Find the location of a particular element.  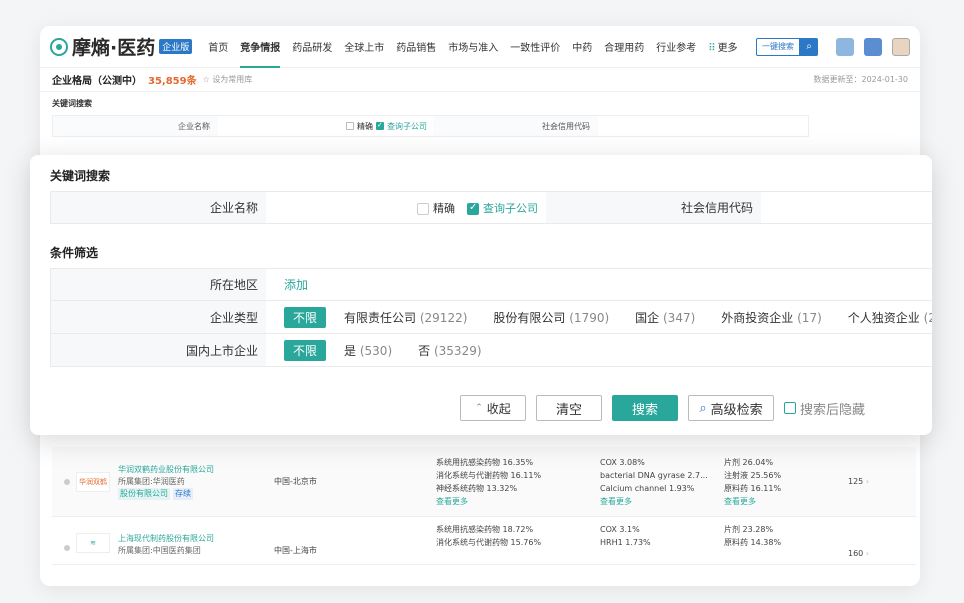

class-item: 消化系统与代谢药物 16.11% is located at coordinates (489, 475).